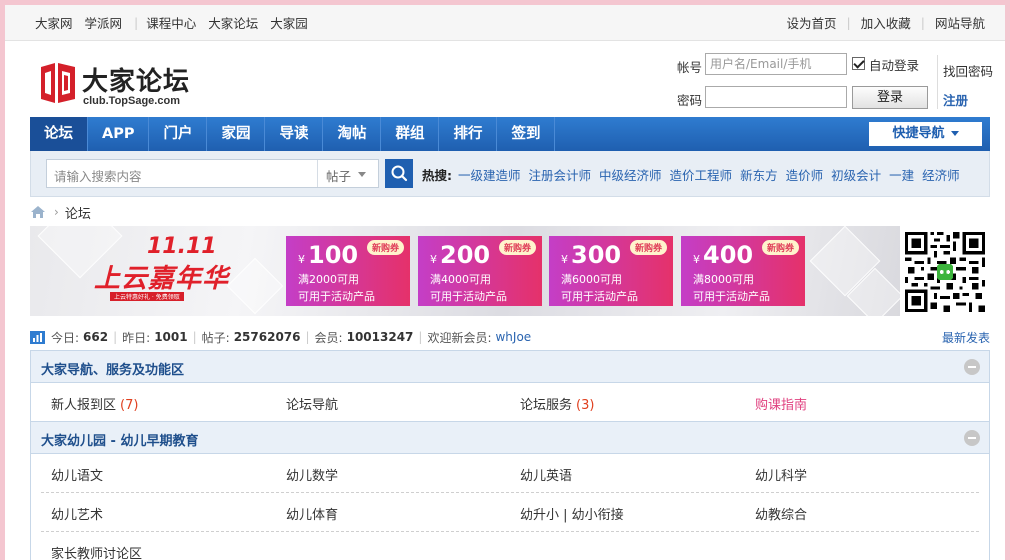 Image resolution: width=1010 pixels, height=560 pixels. What do you see at coordinates (312, 403) in the screenshot?
I see `forum-link: 论坛导航` at bounding box center [312, 403].